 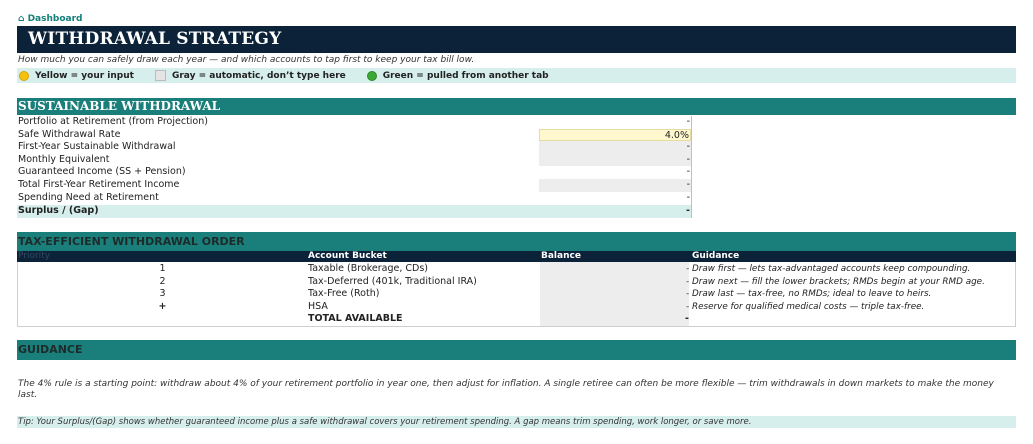 I want to click on row-label: Monthly Equivalent, so click(x=64, y=159).